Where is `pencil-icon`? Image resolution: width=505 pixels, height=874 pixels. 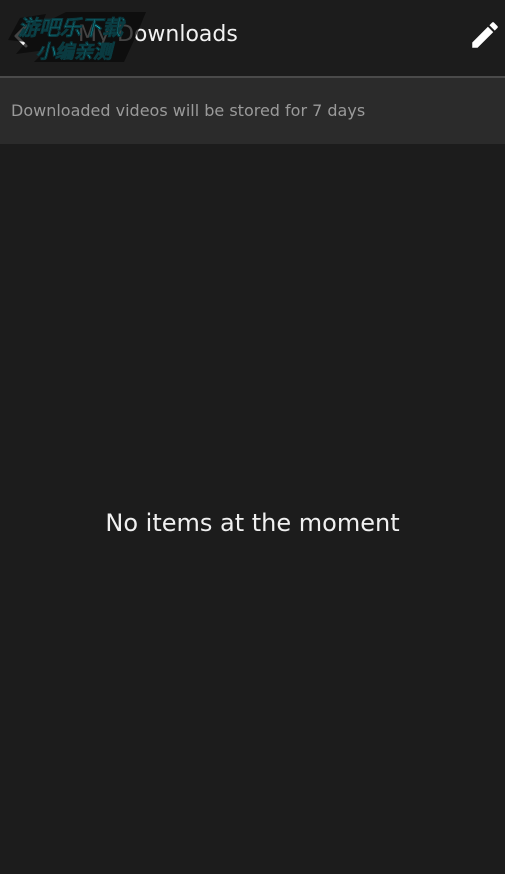
pencil-icon is located at coordinates (485, 35).